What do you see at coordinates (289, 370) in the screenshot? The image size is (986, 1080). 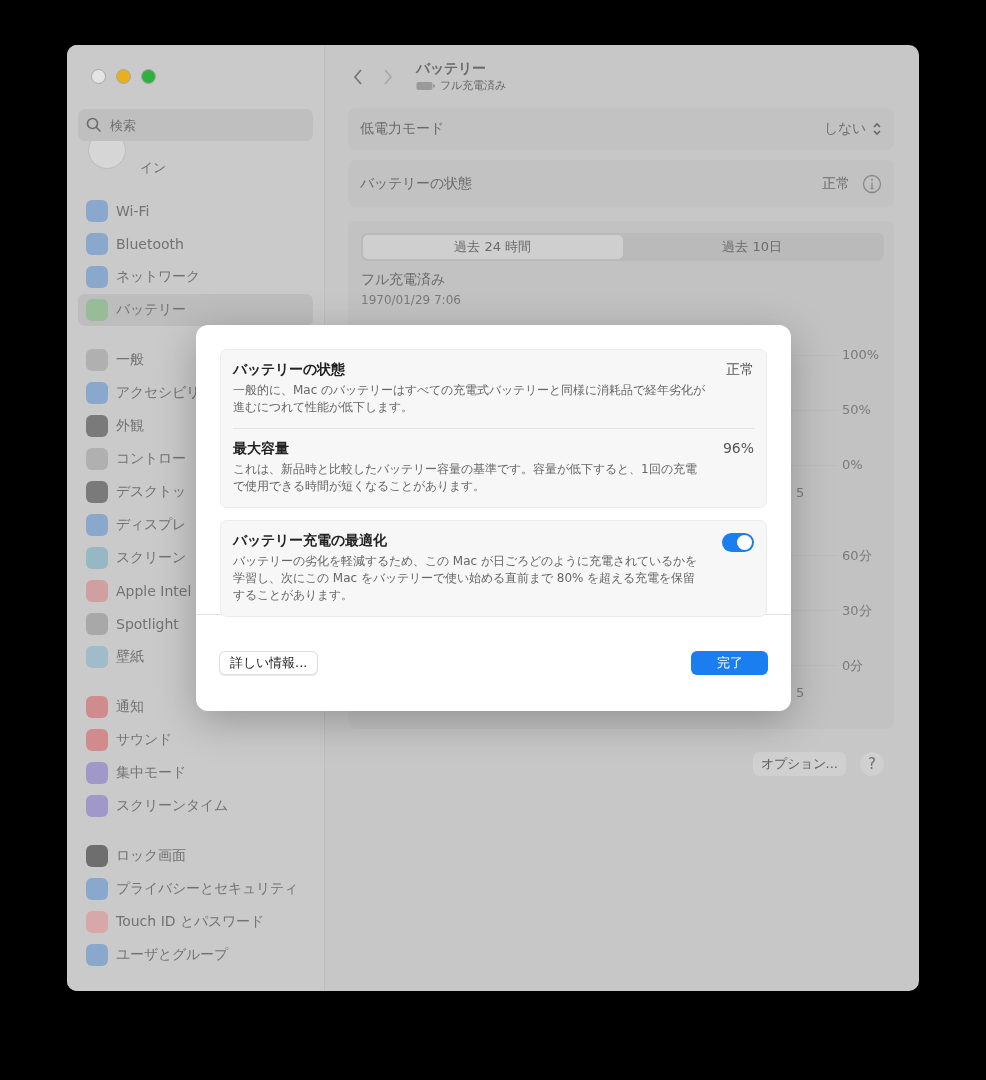 I see `item-title: バッテリーの状態` at bounding box center [289, 370].